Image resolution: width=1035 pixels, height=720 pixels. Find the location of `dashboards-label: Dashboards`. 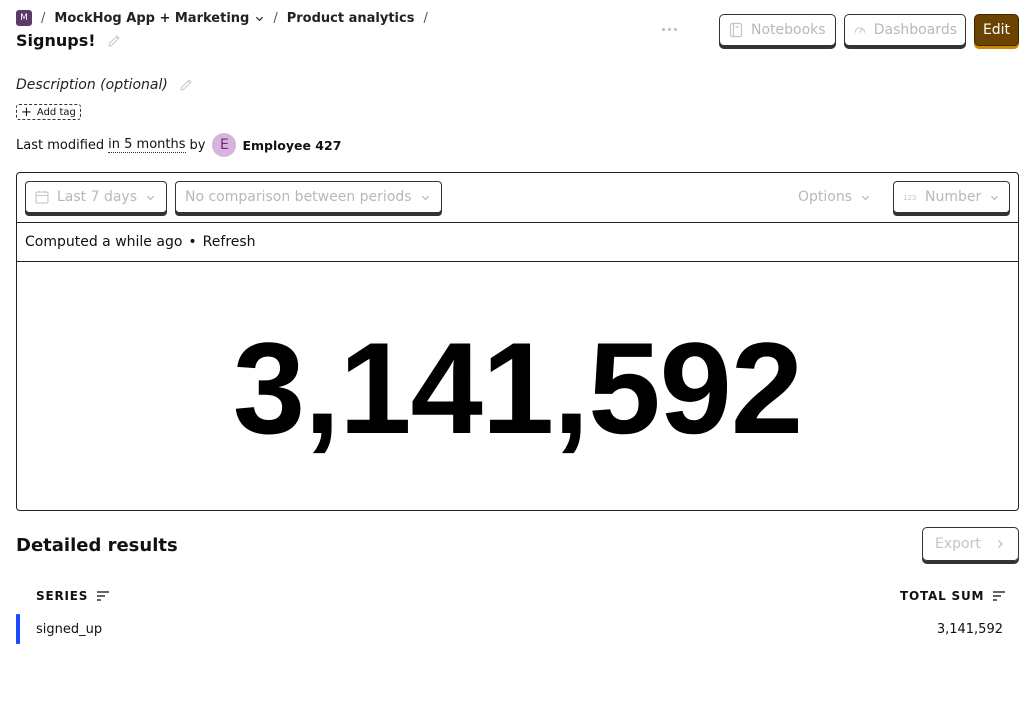

dashboards-label: Dashboards is located at coordinates (915, 30).